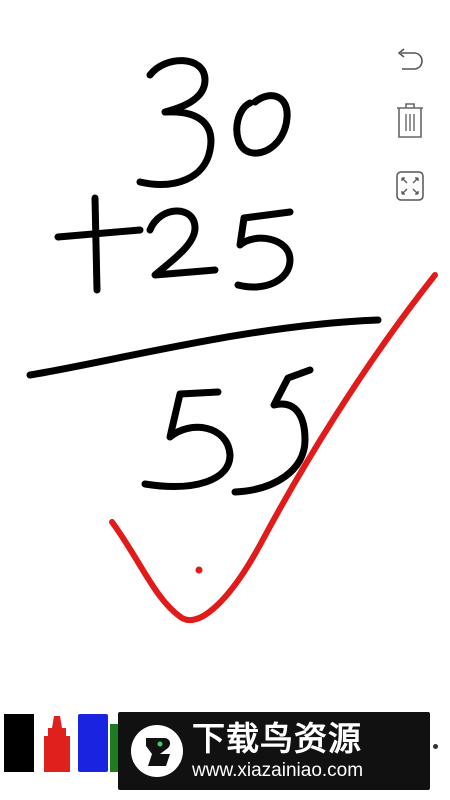 Image resolution: width=450 pixels, height=800 pixels. I want to click on digit-0-top, so click(262, 124).